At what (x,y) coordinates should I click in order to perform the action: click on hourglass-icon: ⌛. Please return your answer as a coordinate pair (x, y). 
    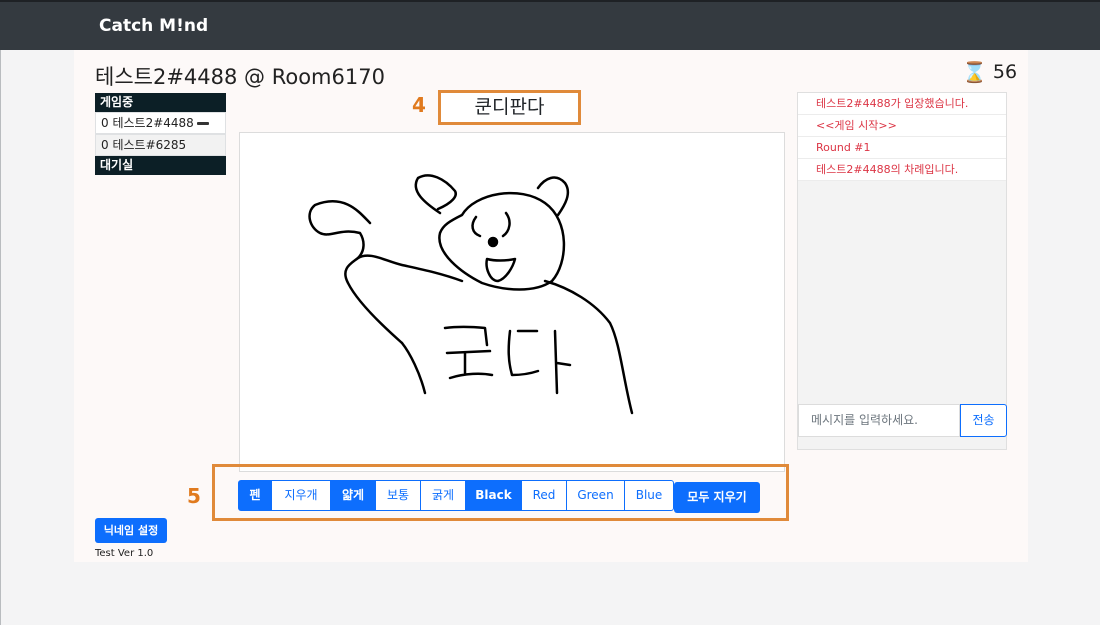
    Looking at the image, I should click on (974, 72).